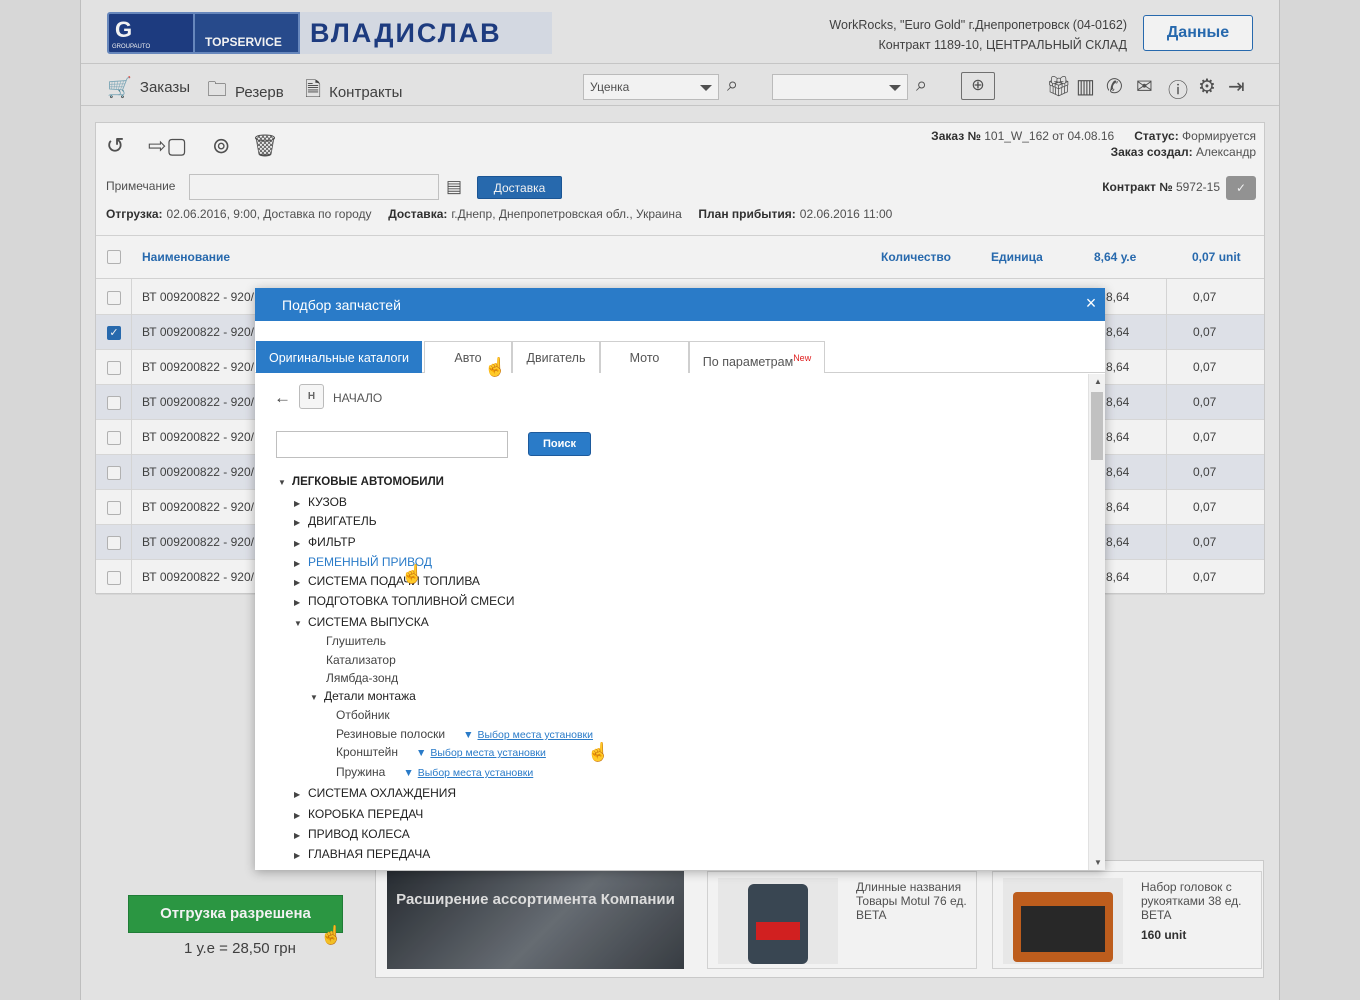 The width and height of the screenshot is (1360, 1000). Describe the element at coordinates (361, 482) in the screenshot. I see `tree-node-cars: ▼ ЛЕГКОВЫЕ АВТОМОБИЛИ` at that location.